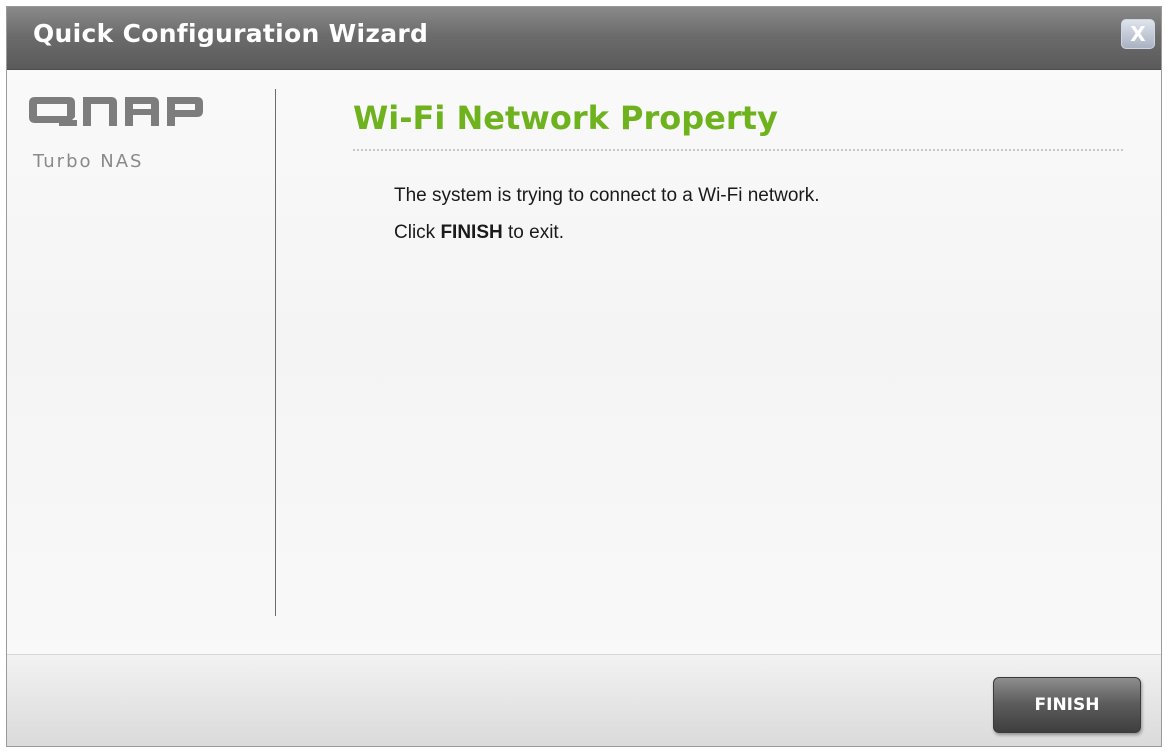 The width and height of the screenshot is (1165, 751). What do you see at coordinates (88, 161) in the screenshot?
I see `logo-subtitle: Turbo NAS` at bounding box center [88, 161].